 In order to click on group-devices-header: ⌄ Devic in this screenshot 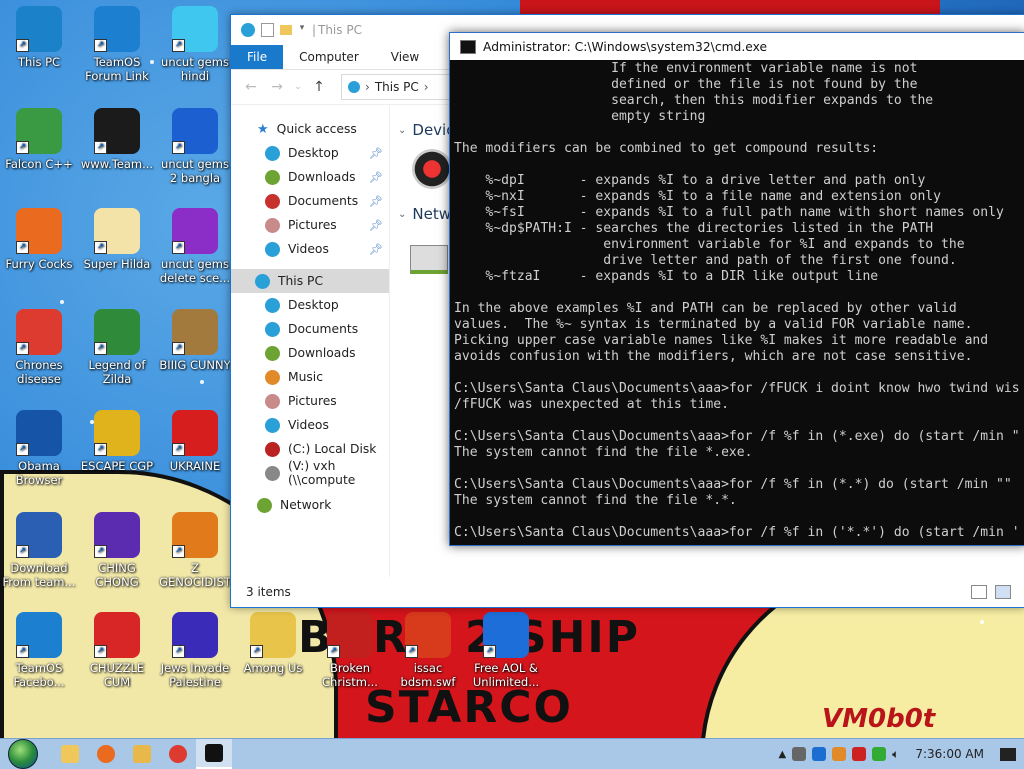, I will do `click(426, 130)`.